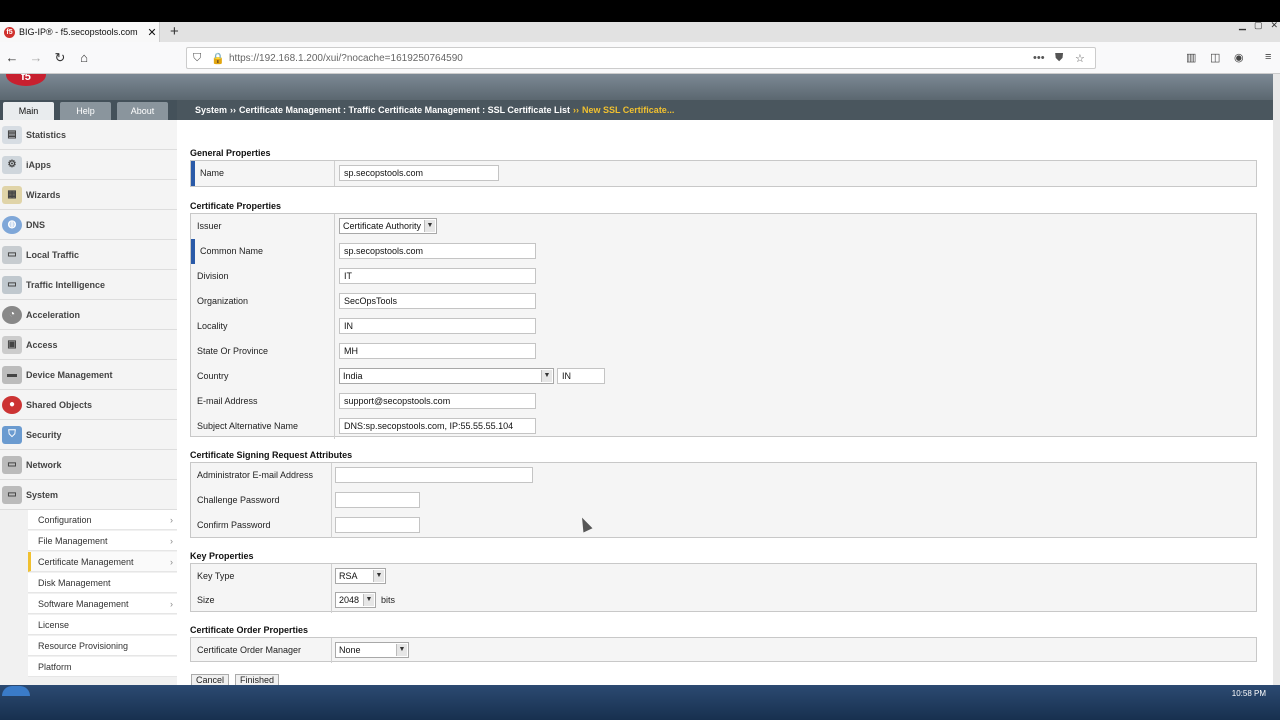 This screenshot has height=720, width=1280. What do you see at coordinates (102, 541) in the screenshot?
I see `submenu-file-management: File Management ›` at bounding box center [102, 541].